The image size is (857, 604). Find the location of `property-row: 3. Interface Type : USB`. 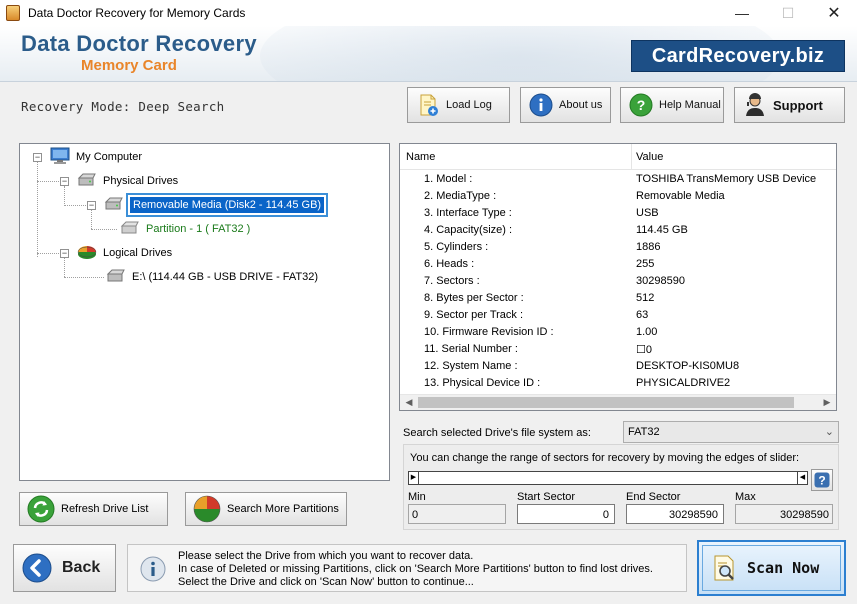

property-row: 3. Interface Type : USB is located at coordinates (618, 213).